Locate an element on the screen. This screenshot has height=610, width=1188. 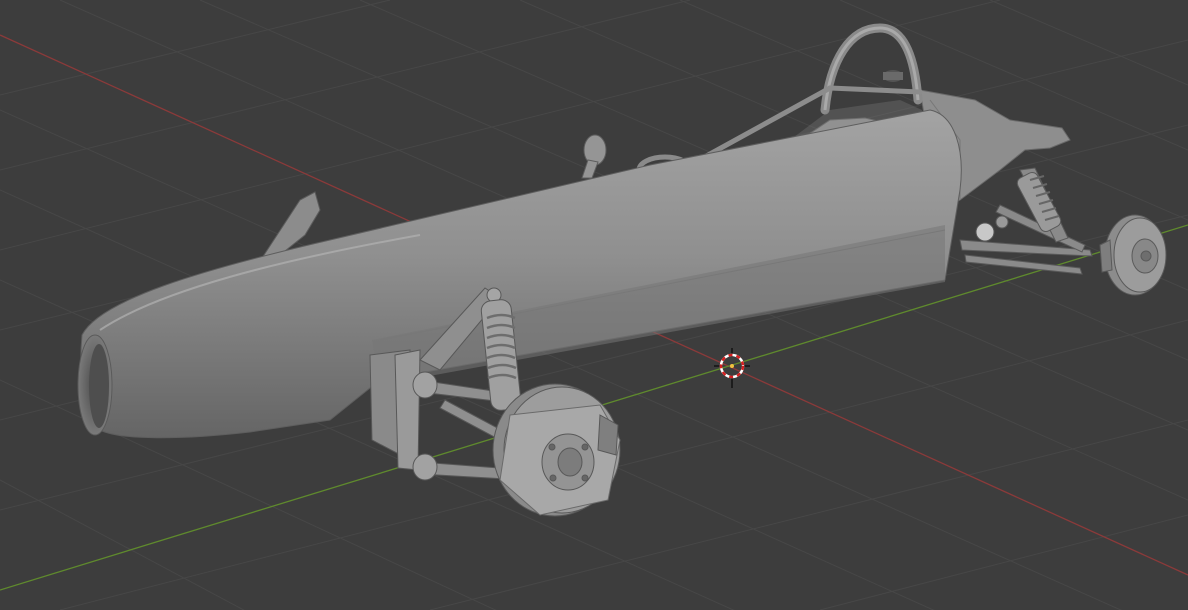
3d-cursor-icon is located at coordinates (732, 368).